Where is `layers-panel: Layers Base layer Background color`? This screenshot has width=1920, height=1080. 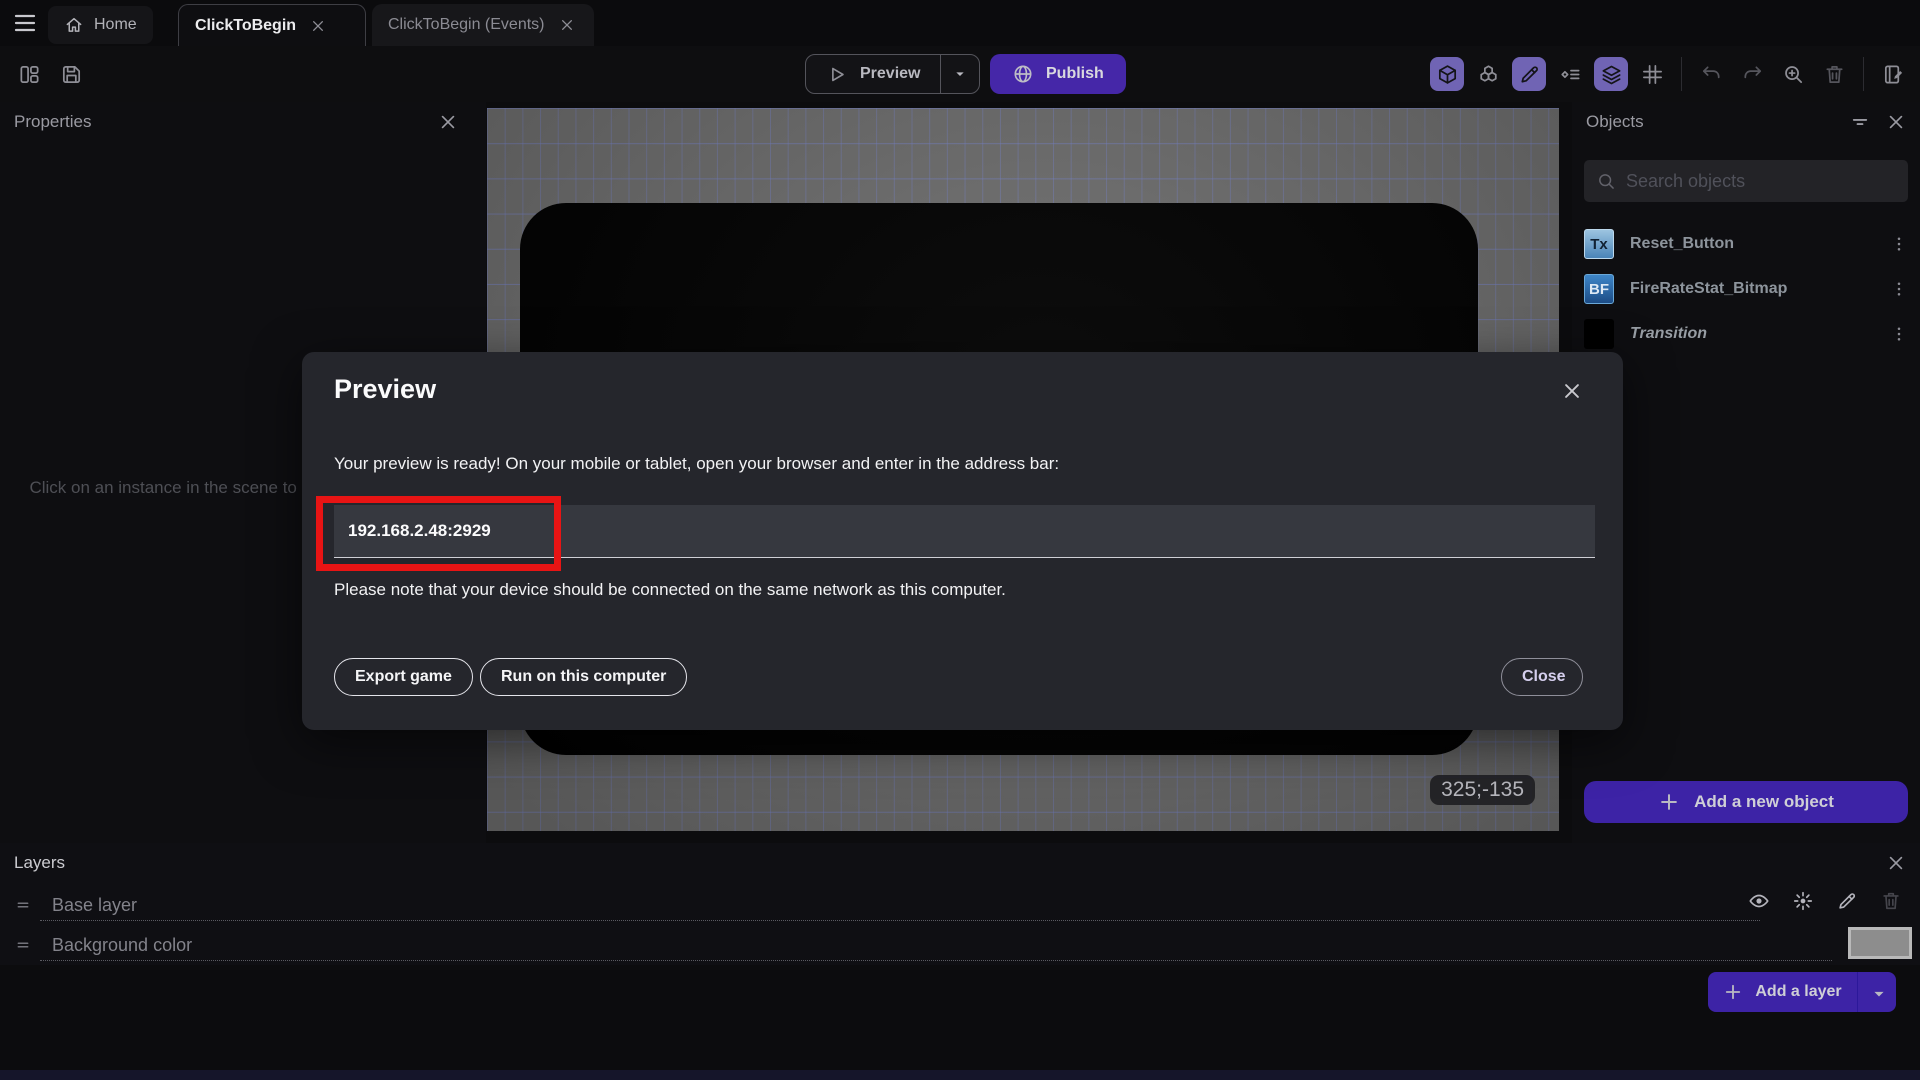 layers-panel: Layers Base layer Background color is located at coordinates (960, 904).